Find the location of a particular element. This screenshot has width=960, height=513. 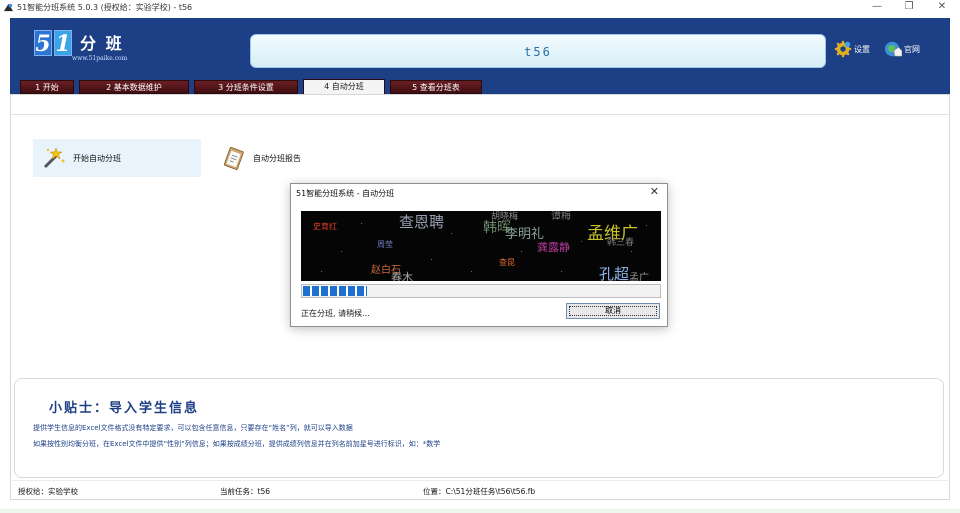

current-task-name: t56 is located at coordinates (538, 52).